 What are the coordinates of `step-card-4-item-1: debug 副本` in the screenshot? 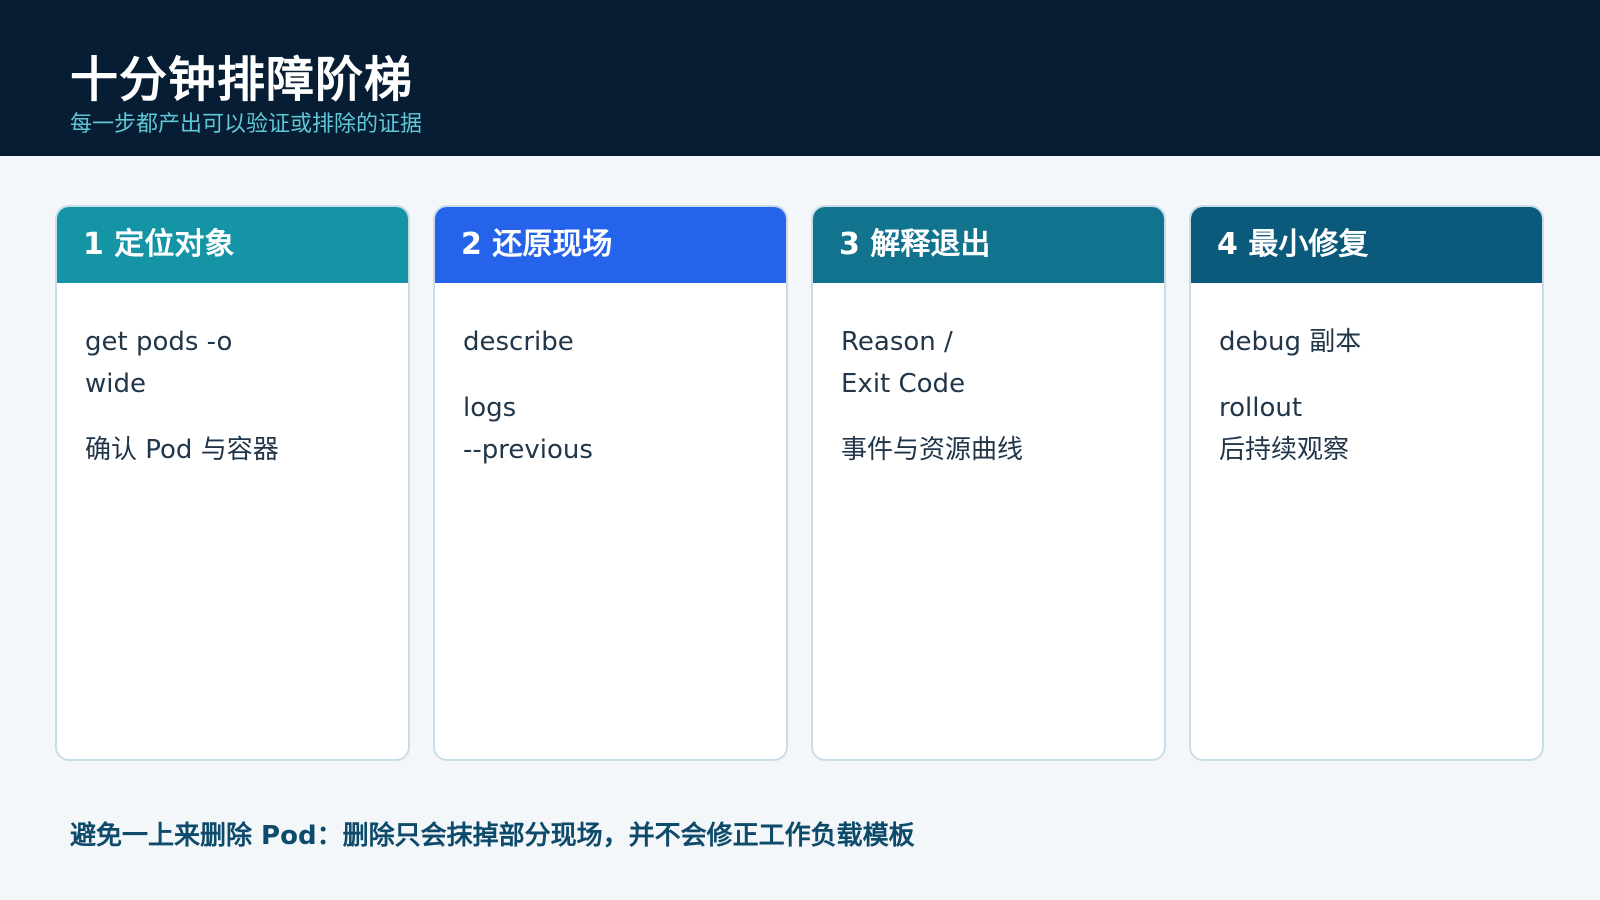 It's located at (1290, 342).